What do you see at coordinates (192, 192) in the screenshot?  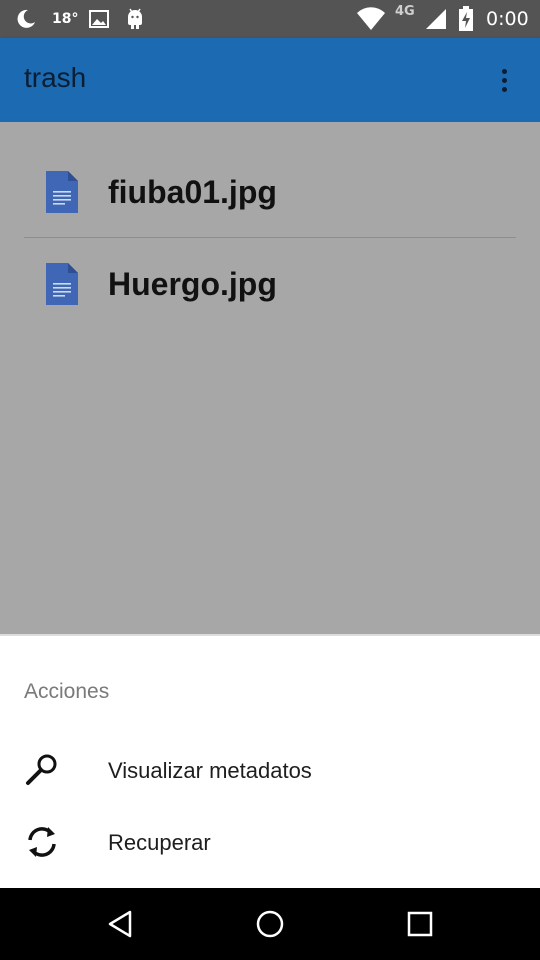 I see `file-name: fiuba01.jpg` at bounding box center [192, 192].